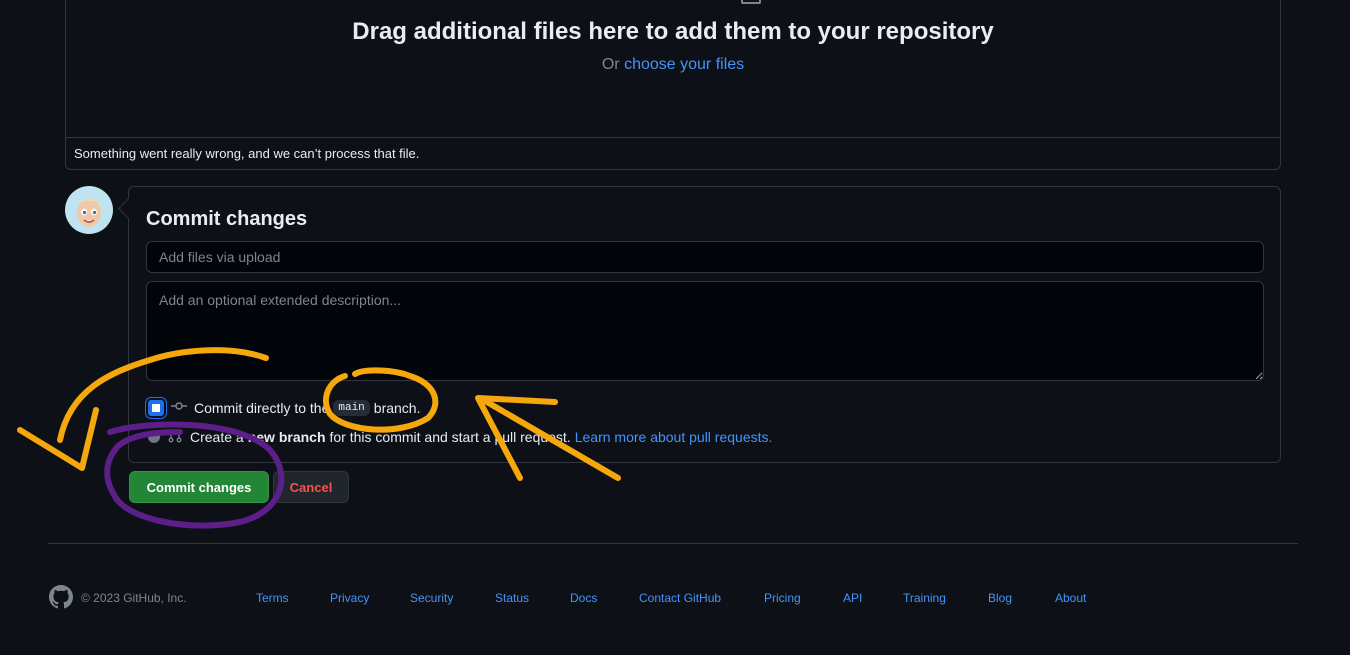 This screenshot has width=1350, height=655. Describe the element at coordinates (705, 257) in the screenshot. I see `commit-summary-input` at that location.